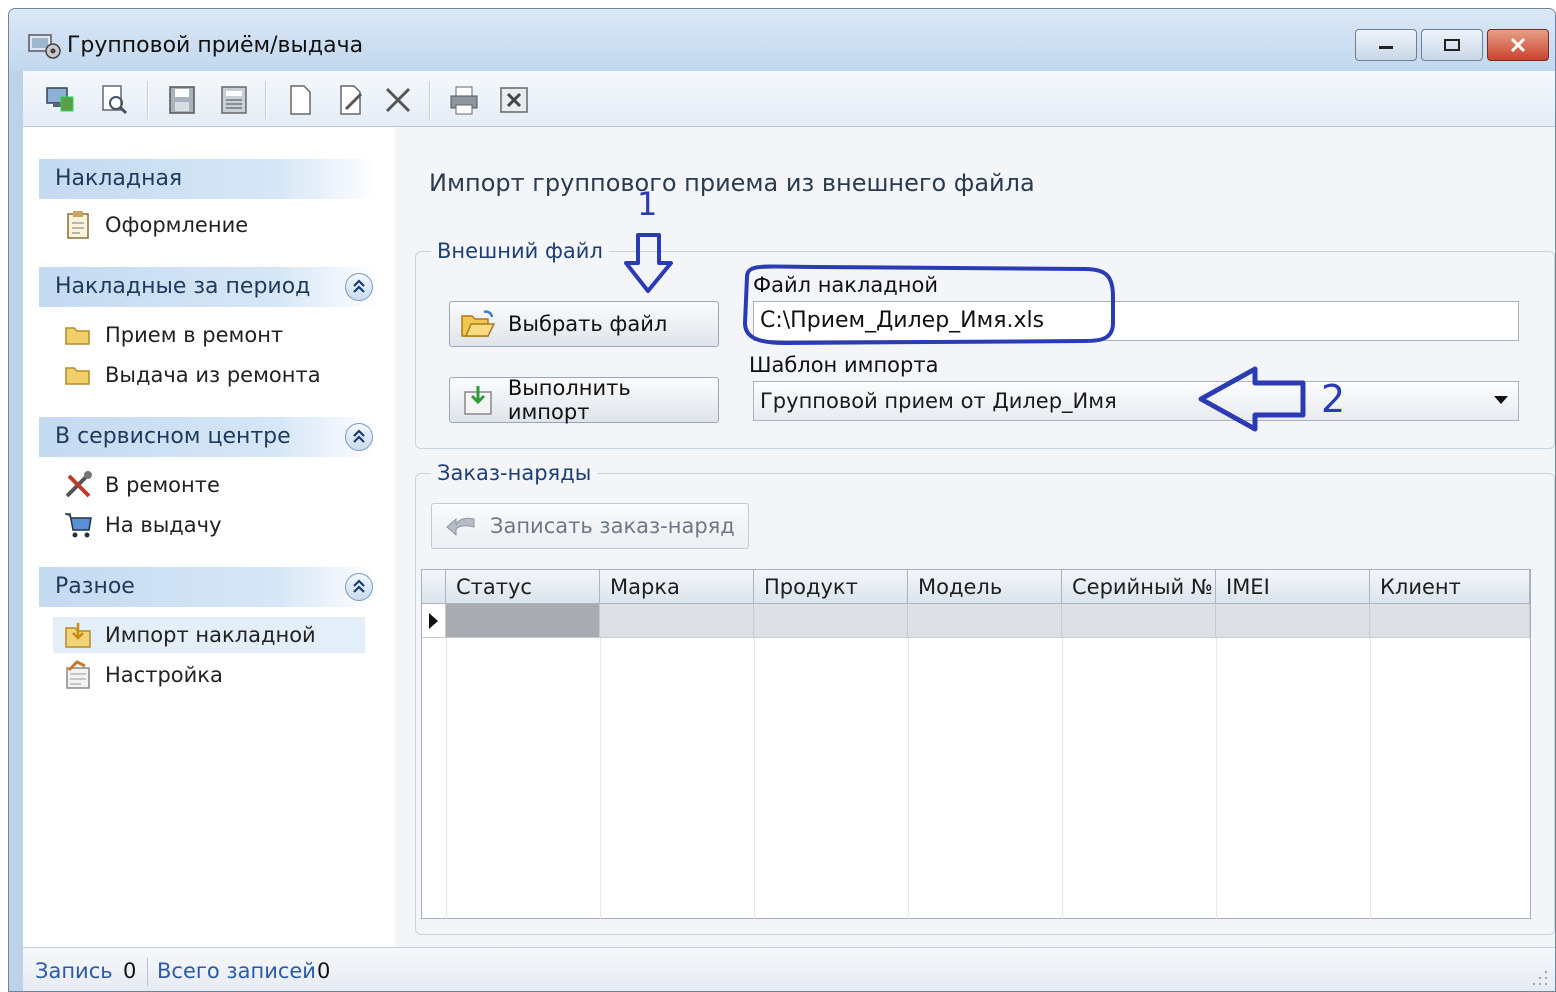 The height and width of the screenshot is (992, 1556). Describe the element at coordinates (209, 179) in the screenshot. I see `sidebar-group-invoice: Накладная` at that location.